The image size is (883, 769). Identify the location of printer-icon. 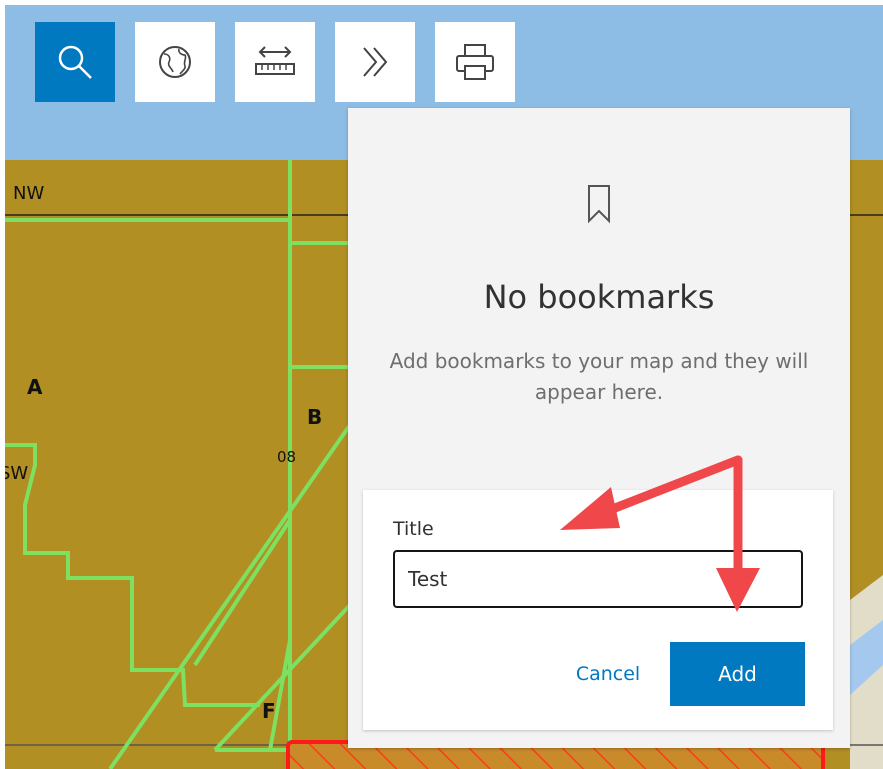
(475, 62).